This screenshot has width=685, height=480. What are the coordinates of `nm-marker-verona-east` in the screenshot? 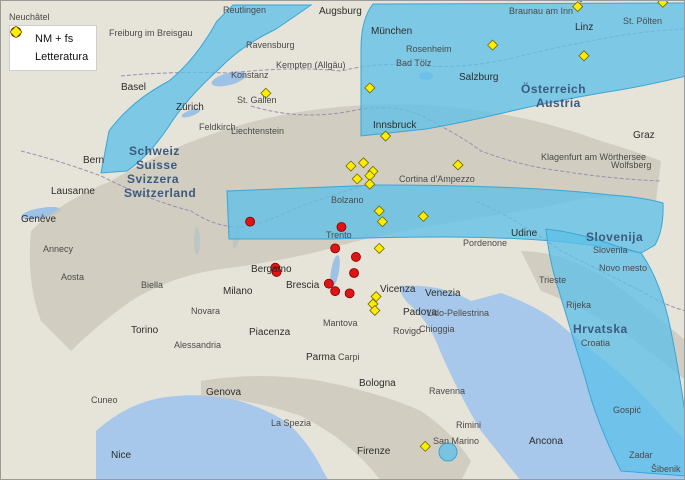 It's located at (354, 273).